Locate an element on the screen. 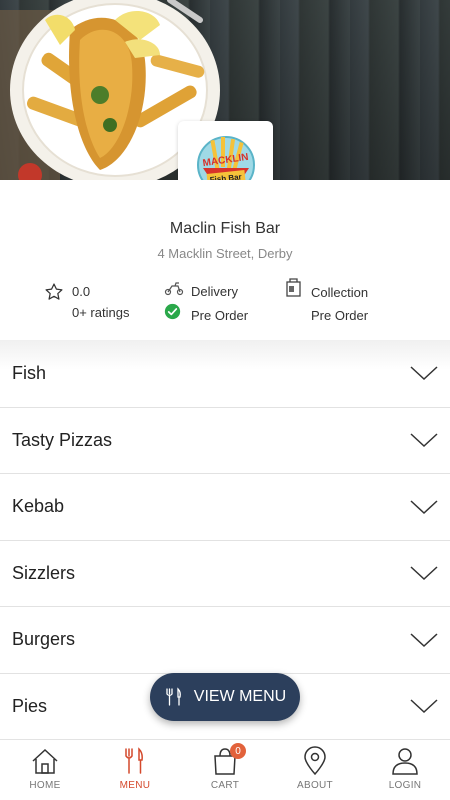  star-icon is located at coordinates (54, 291).